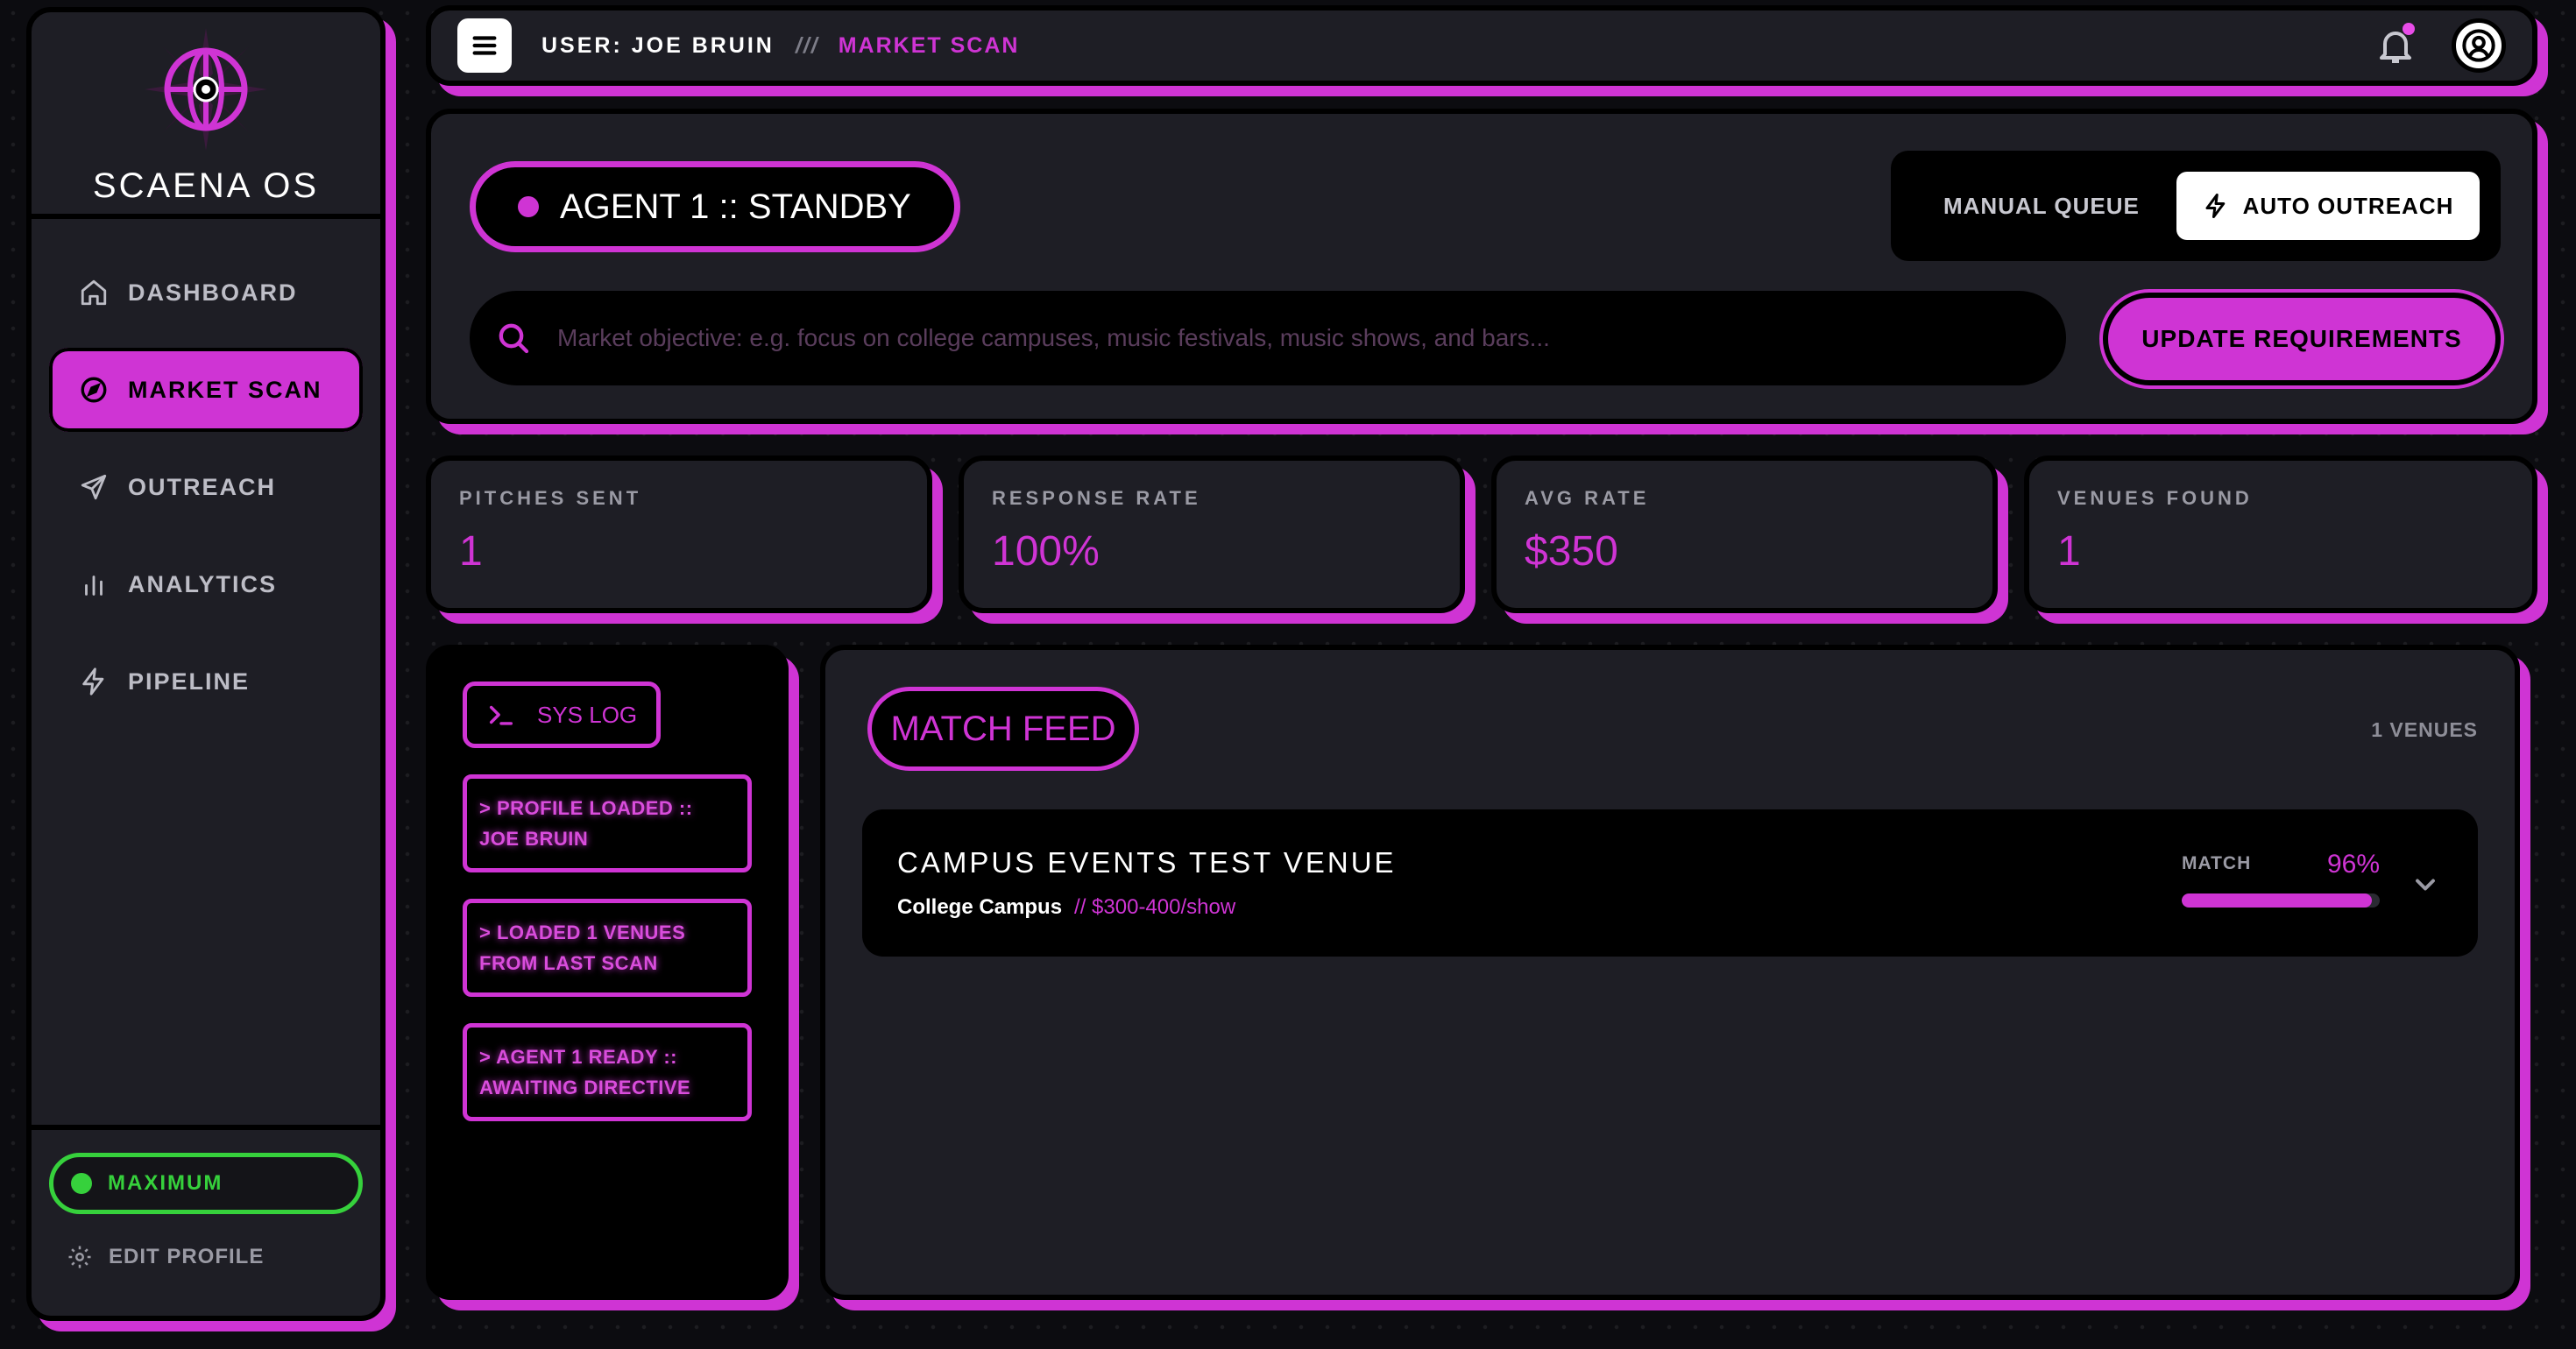 Image resolution: width=2576 pixels, height=1349 pixels. What do you see at coordinates (2425, 885) in the screenshot?
I see `chevron-down-icon` at bounding box center [2425, 885].